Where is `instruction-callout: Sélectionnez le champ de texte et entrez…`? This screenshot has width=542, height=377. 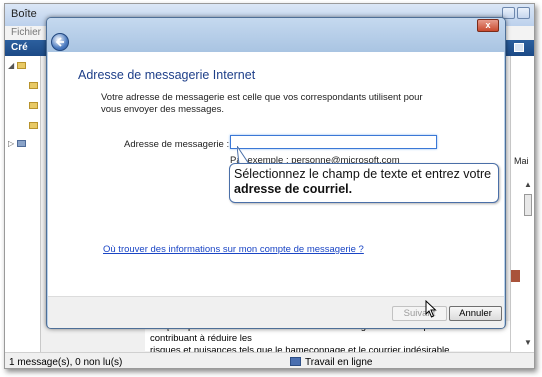 instruction-callout: Sélectionnez le champ de texte et entrez… is located at coordinates (364, 183).